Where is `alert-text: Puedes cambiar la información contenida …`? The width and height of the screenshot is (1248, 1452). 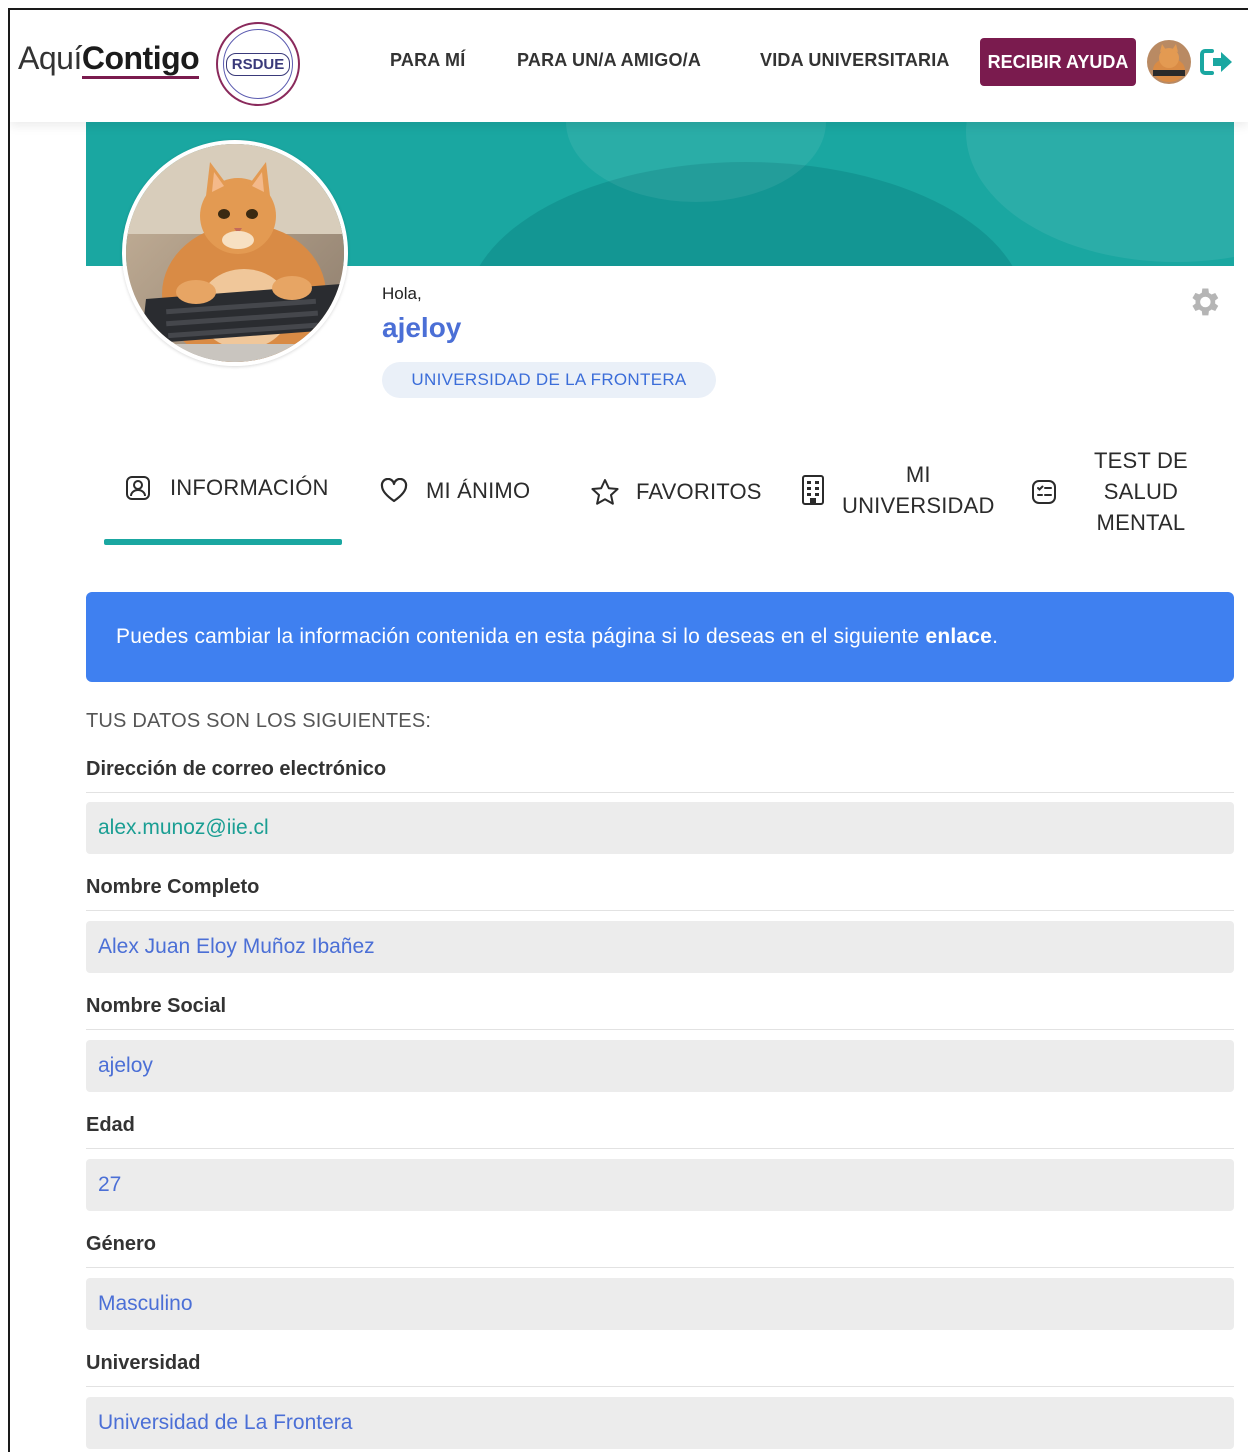 alert-text: Puedes cambiar la información contenida … is located at coordinates (557, 636).